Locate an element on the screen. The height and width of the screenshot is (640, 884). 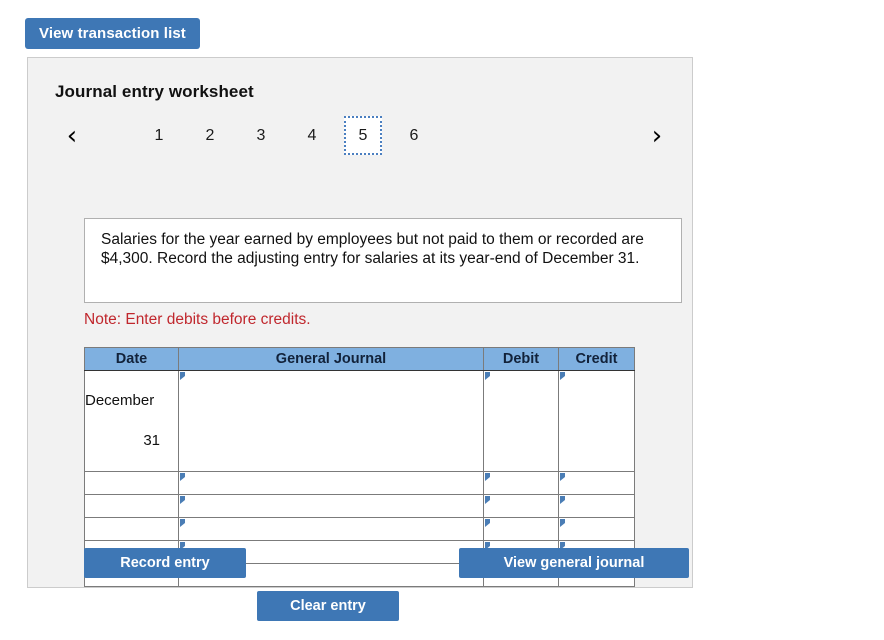
tab-6-label: 6 is located at coordinates (414, 135).